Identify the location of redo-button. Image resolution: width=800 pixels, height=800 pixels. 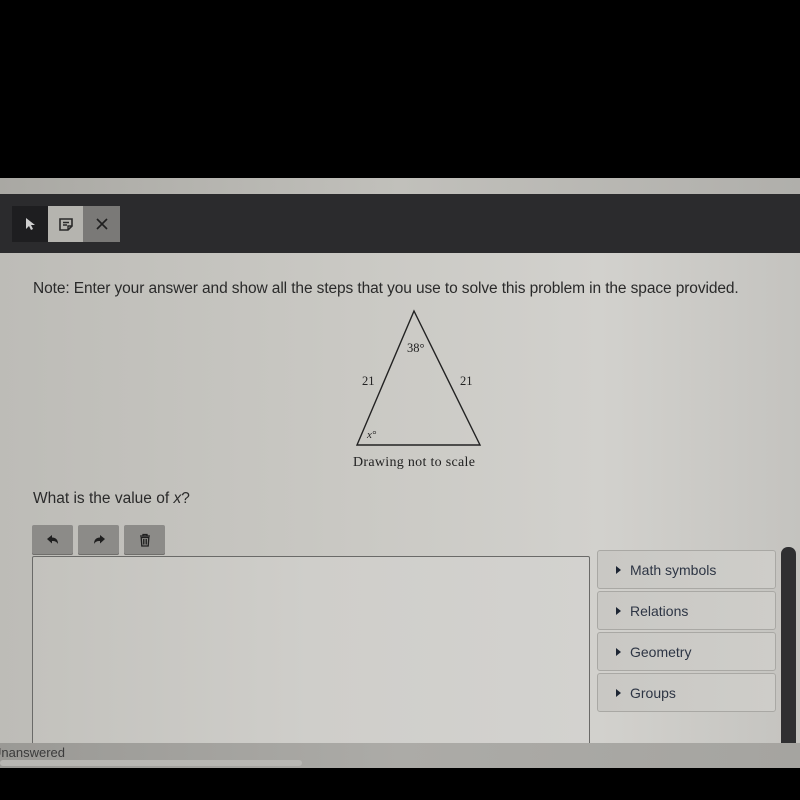
(98, 540).